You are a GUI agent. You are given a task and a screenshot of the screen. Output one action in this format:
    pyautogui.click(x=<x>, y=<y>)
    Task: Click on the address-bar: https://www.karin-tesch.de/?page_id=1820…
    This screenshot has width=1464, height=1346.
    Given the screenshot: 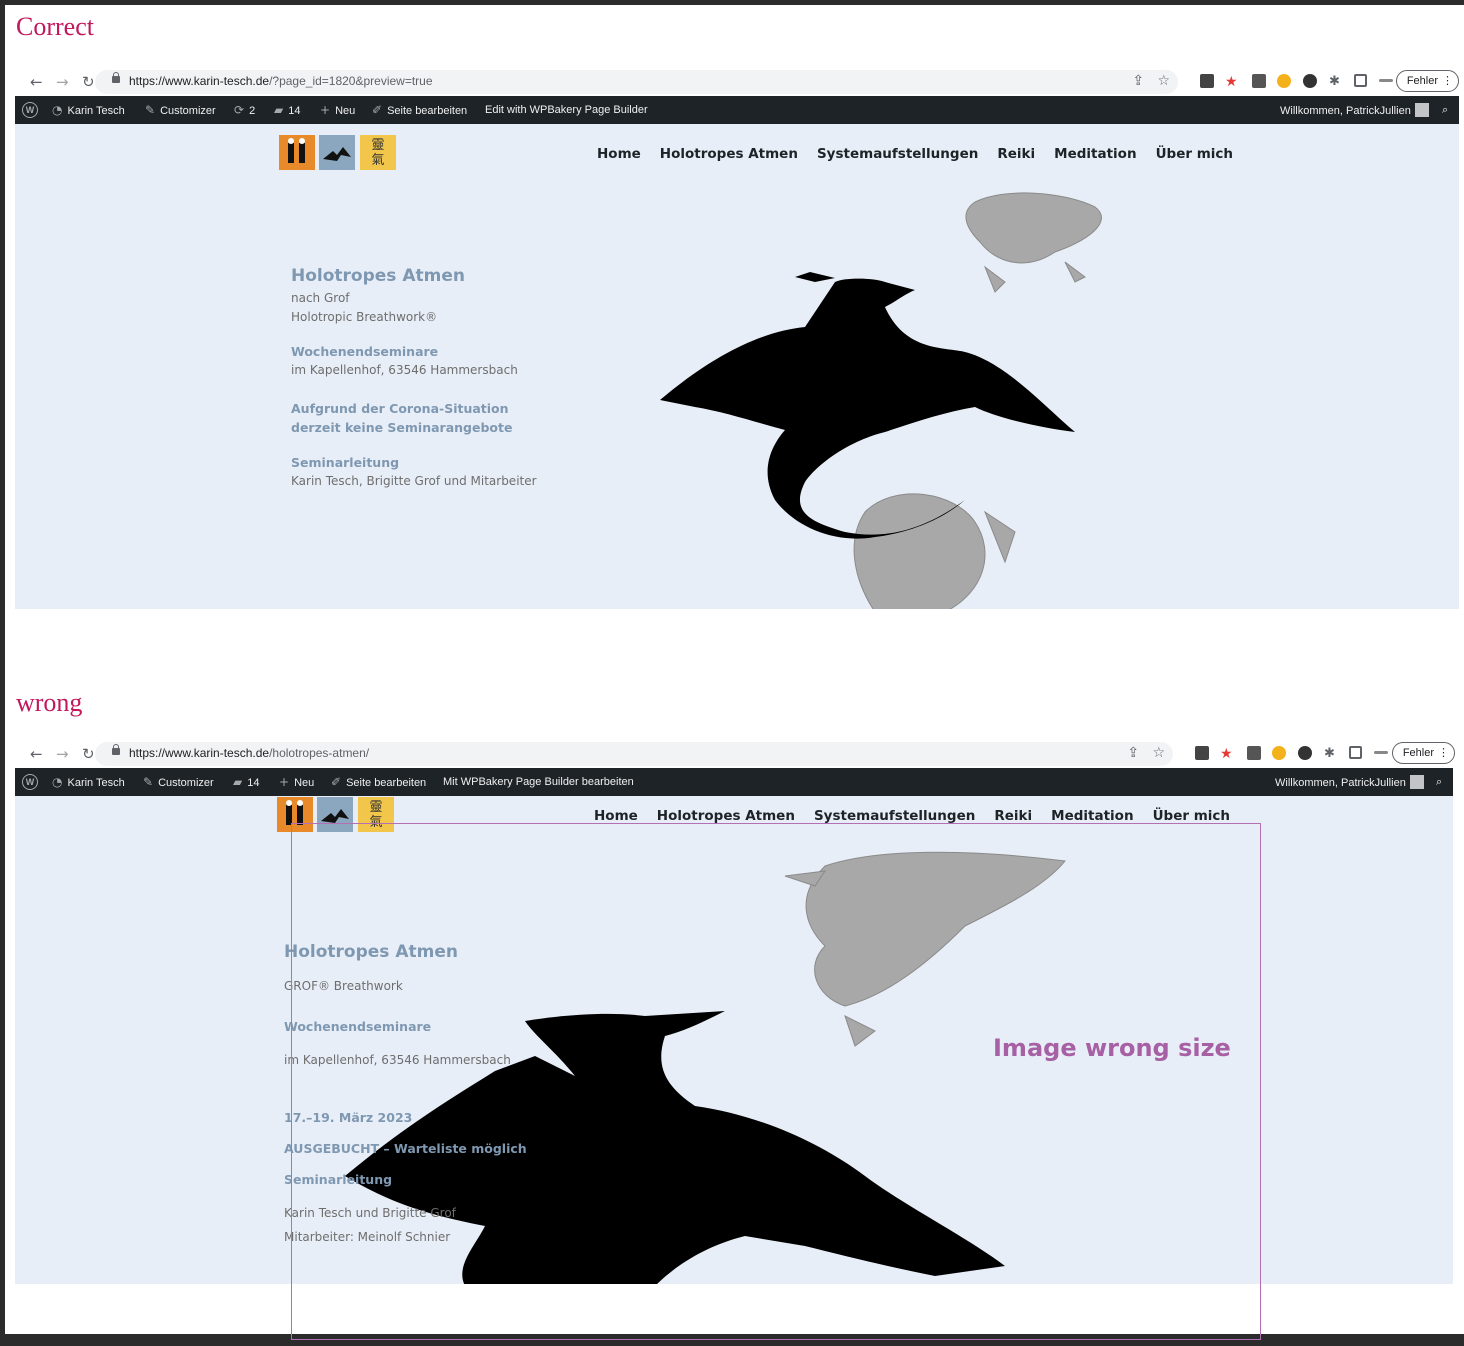 What is the action you would take?
    pyautogui.click(x=636, y=82)
    